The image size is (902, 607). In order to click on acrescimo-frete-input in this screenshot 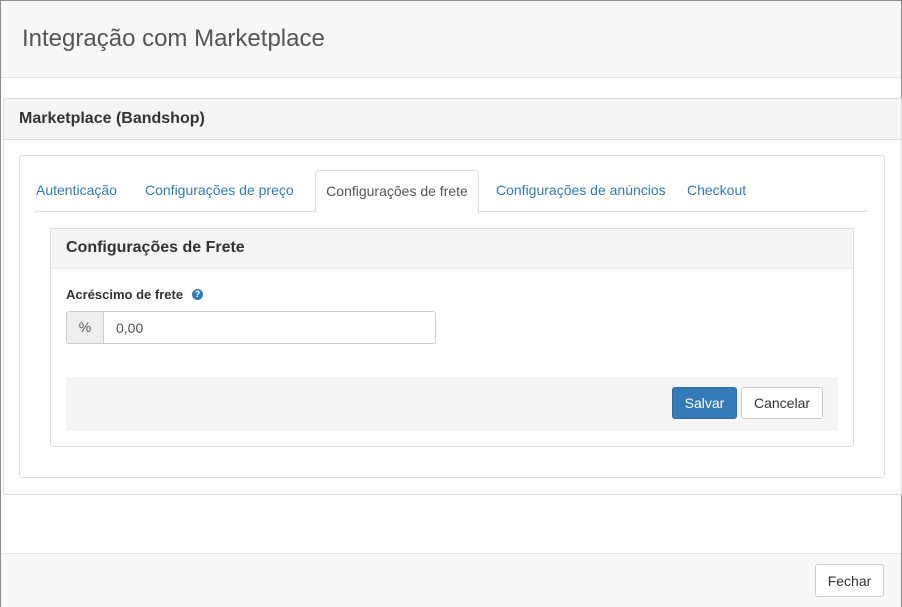, I will do `click(269, 327)`.